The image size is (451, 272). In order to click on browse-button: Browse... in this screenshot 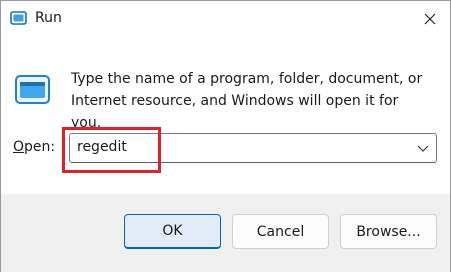, I will do `click(388, 231)`.